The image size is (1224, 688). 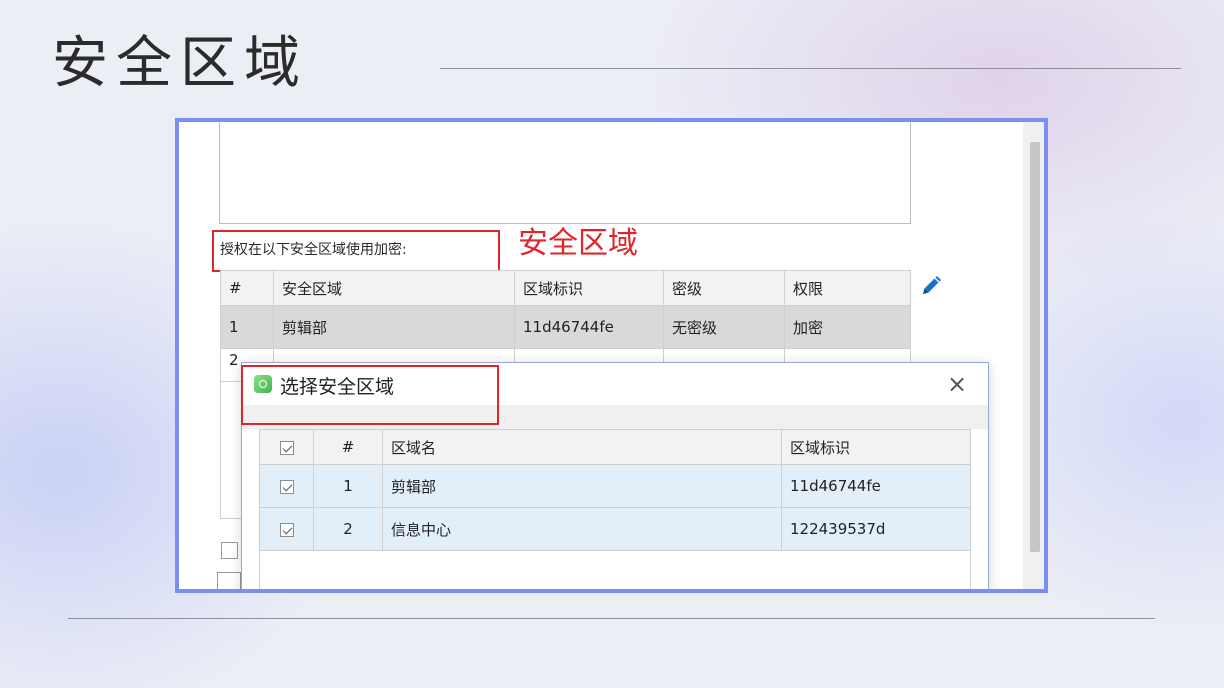 I want to click on select-all-cell, so click(x=286, y=447).